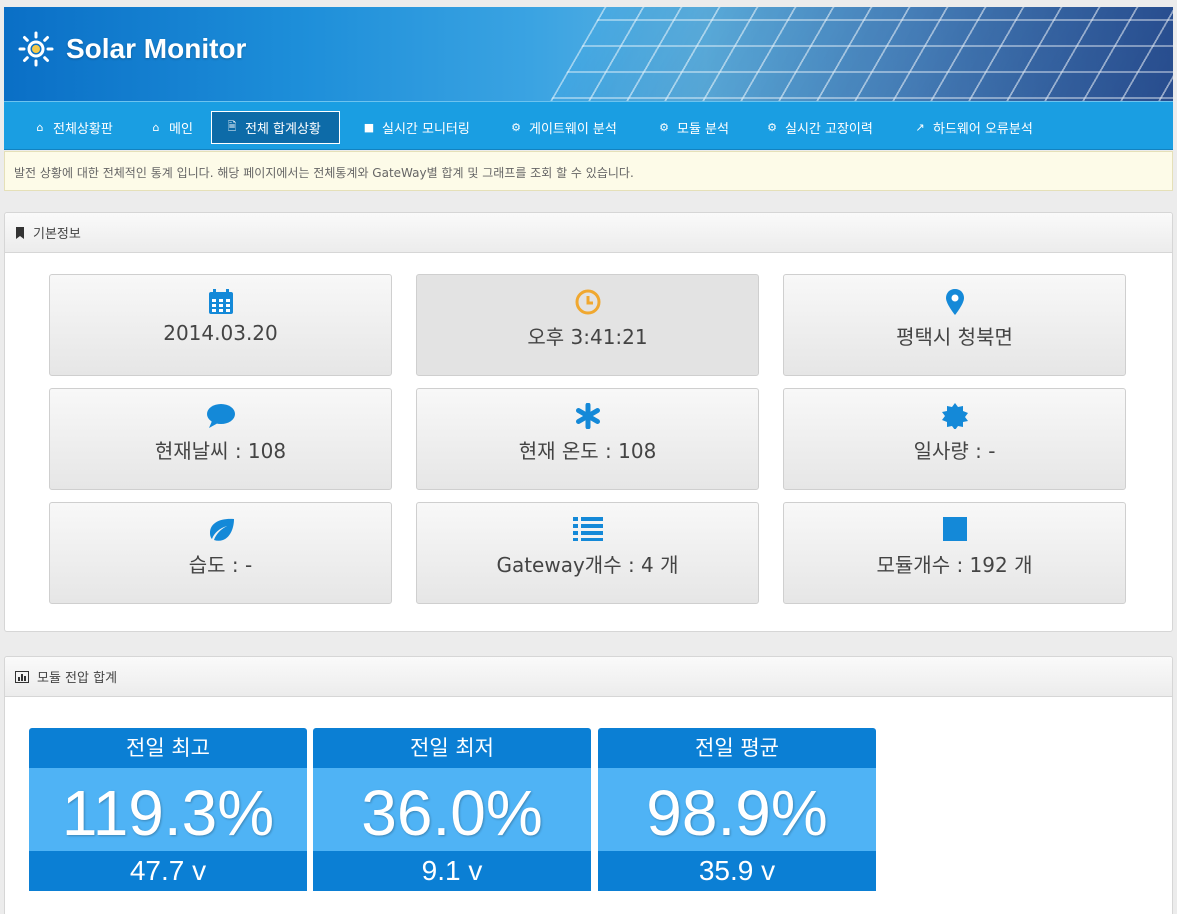 Image resolution: width=1177 pixels, height=914 pixels. I want to click on speech-bubble-icon, so click(220, 416).